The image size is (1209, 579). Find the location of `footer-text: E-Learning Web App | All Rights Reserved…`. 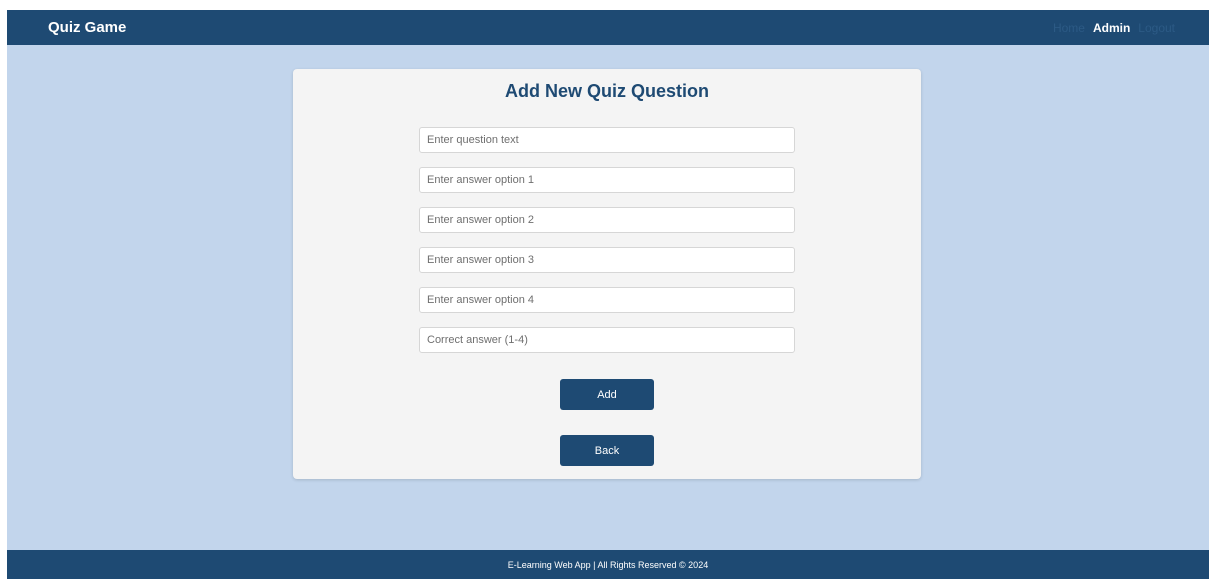

footer-text: E-Learning Web App | All Rights Reserved… is located at coordinates (608, 564).